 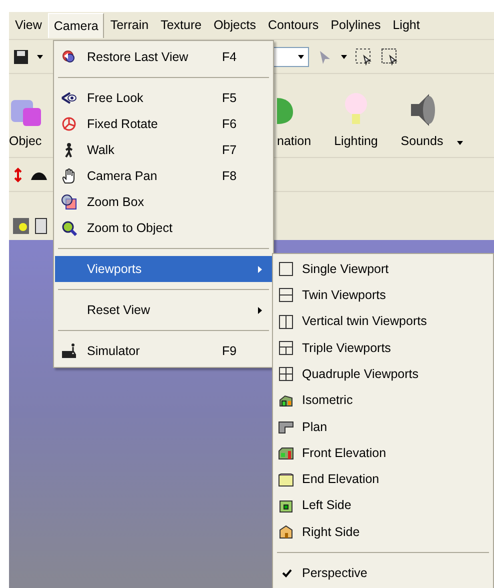 I want to click on end-elevation-icon, so click(x=286, y=480).